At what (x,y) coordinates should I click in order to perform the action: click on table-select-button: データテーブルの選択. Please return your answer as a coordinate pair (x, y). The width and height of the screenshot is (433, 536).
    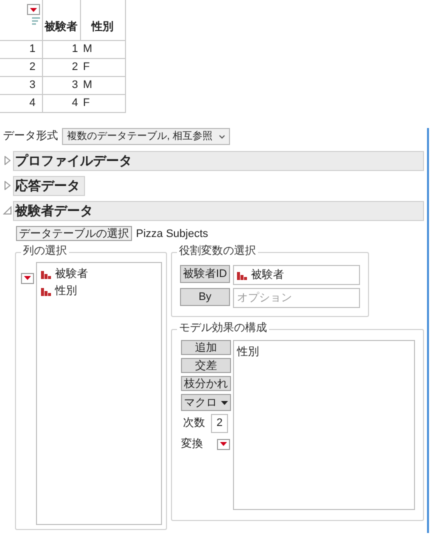
    Looking at the image, I should click on (74, 234).